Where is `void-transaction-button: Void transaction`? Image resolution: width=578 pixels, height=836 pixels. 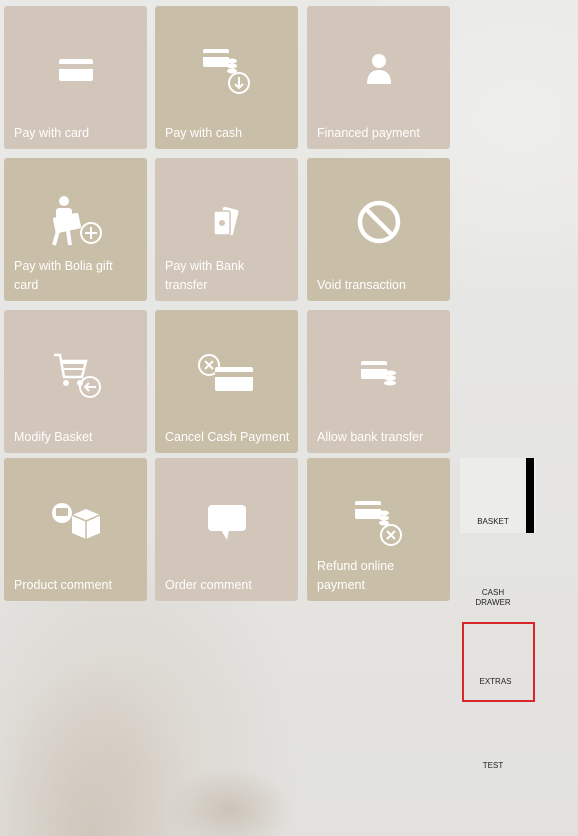 void-transaction-button: Void transaction is located at coordinates (378, 229).